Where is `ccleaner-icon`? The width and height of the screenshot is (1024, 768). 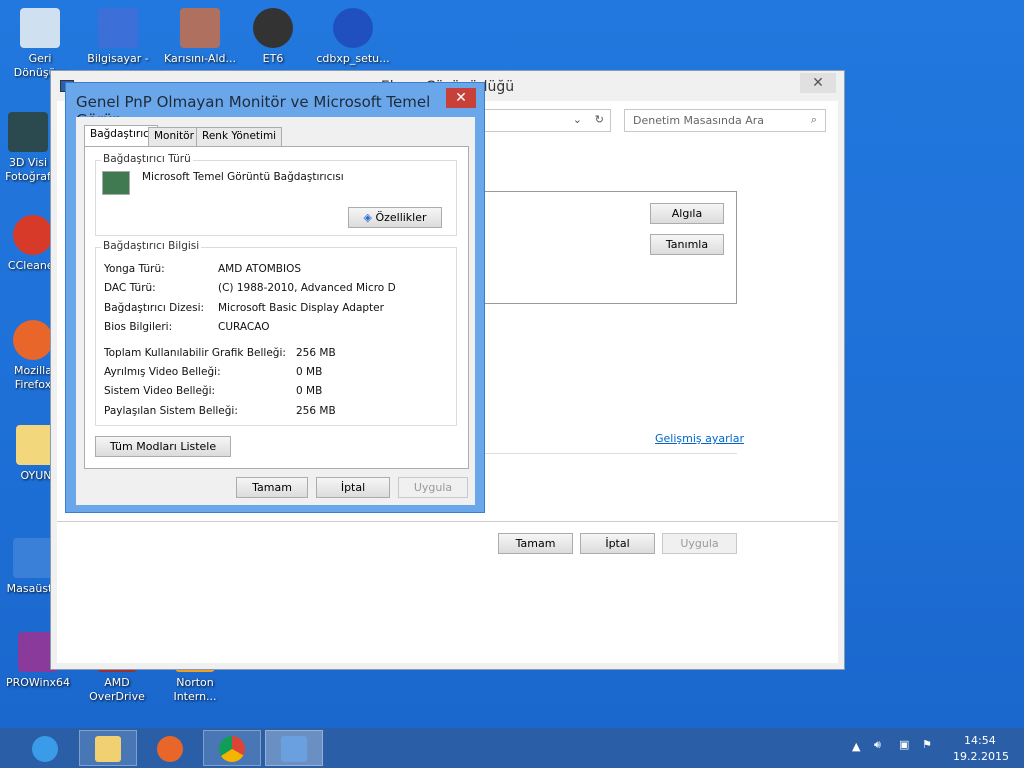 ccleaner-icon is located at coordinates (33, 235).